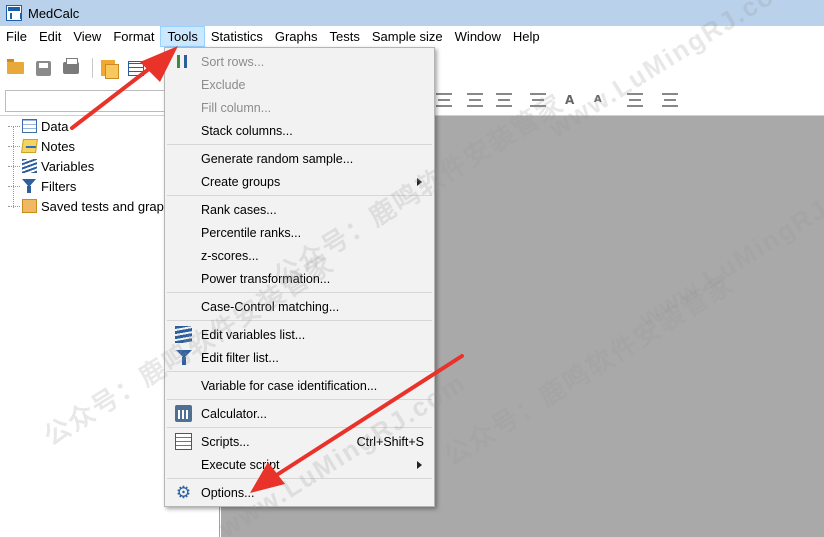 This screenshot has width=824, height=537. I want to click on list-icon, so click(538, 100).